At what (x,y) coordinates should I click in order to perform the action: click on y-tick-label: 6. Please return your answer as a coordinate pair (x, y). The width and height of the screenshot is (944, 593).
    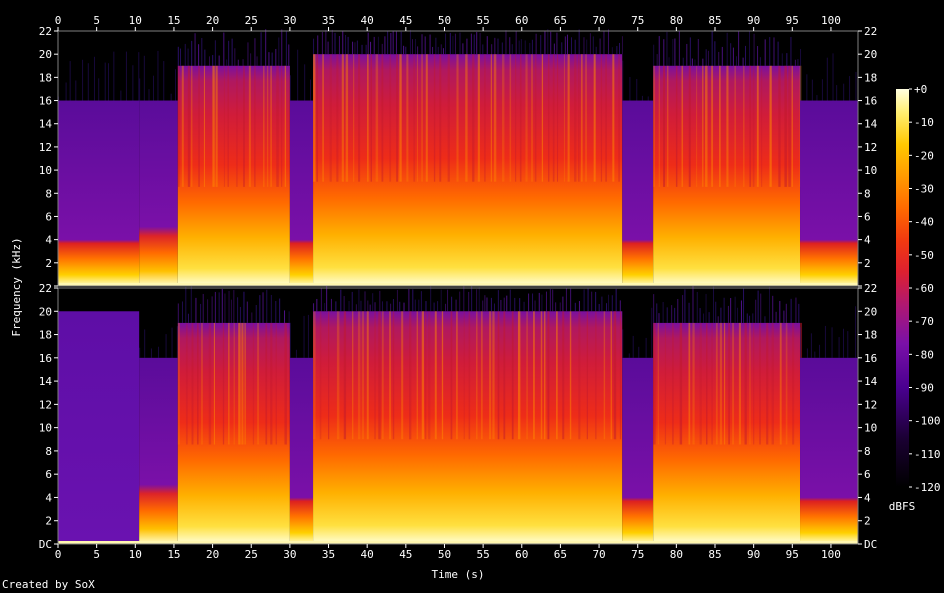
    Looking at the image, I should click on (867, 474).